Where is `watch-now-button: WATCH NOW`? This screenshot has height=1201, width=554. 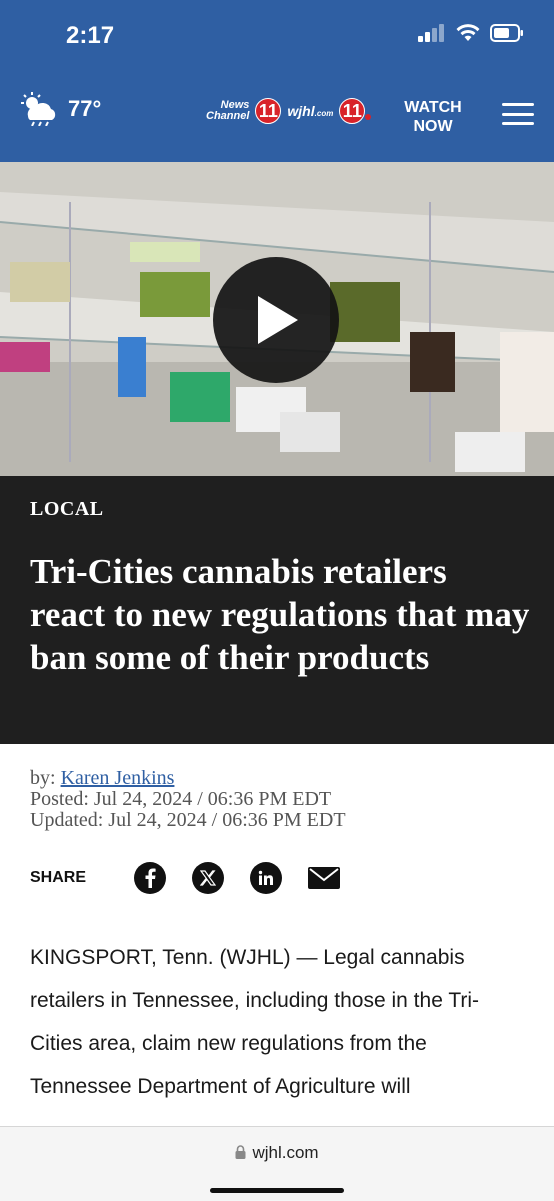
watch-now-button: WATCH NOW is located at coordinates (433, 117).